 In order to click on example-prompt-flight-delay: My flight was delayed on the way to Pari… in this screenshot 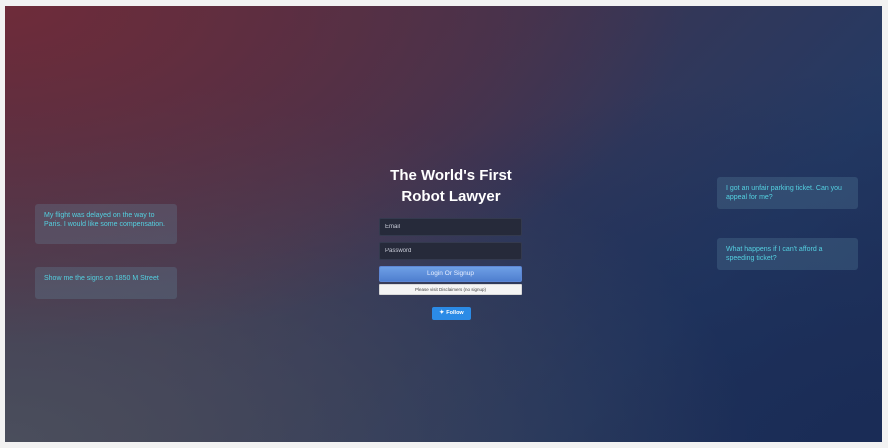, I will do `click(106, 224)`.